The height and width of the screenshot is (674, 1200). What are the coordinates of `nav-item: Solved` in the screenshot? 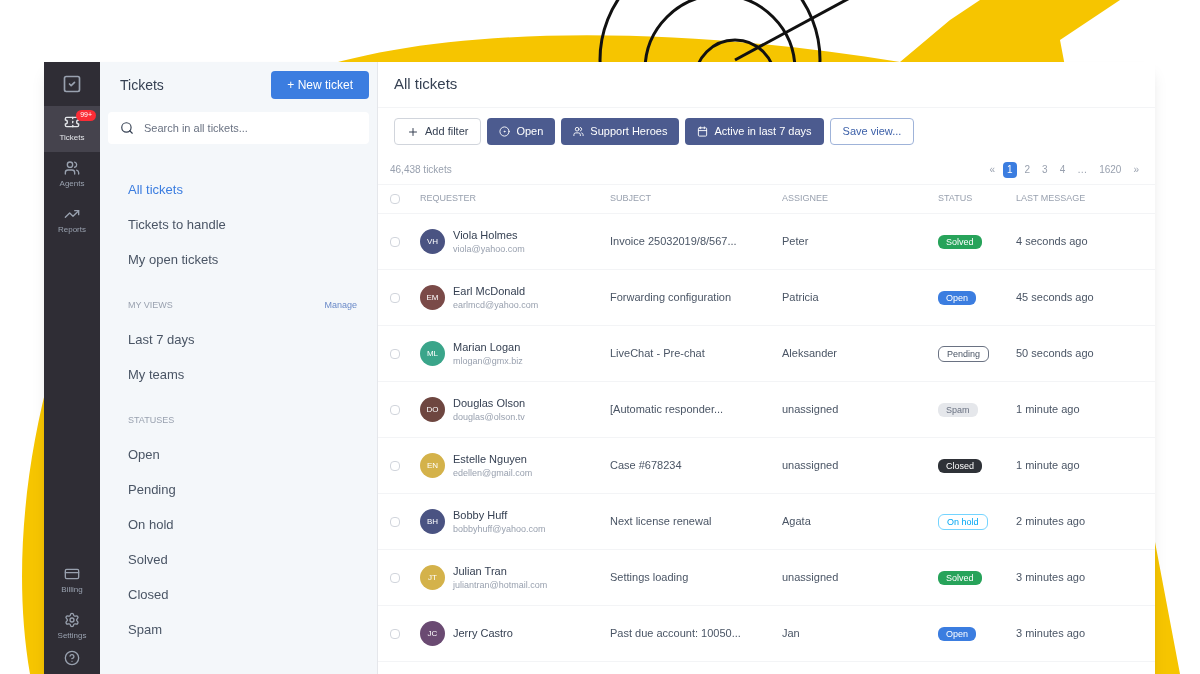 It's located at (248, 559).